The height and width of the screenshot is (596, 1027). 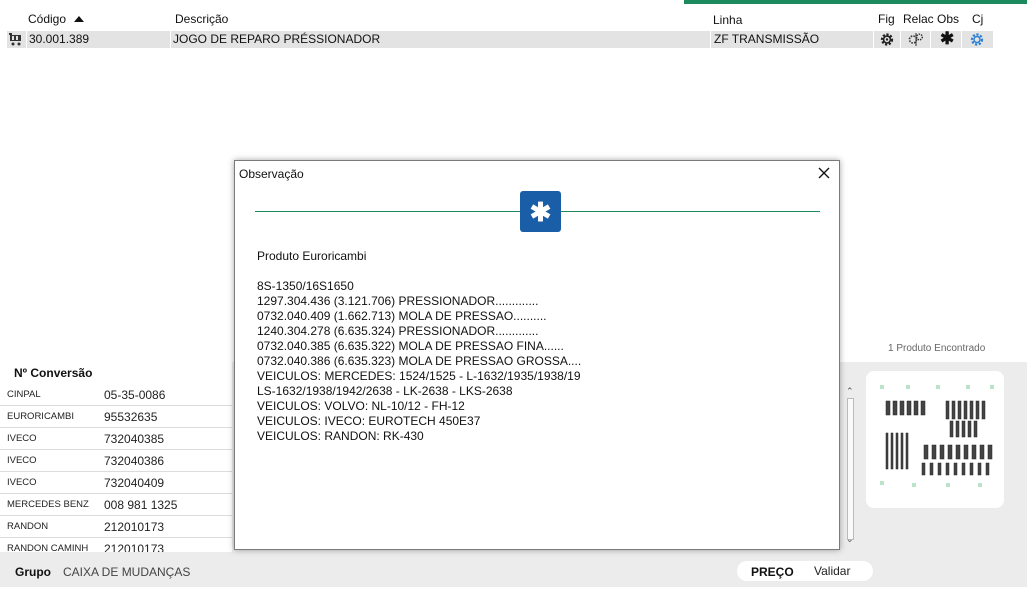 I want to click on top-accent-bar, so click(x=855, y=2).